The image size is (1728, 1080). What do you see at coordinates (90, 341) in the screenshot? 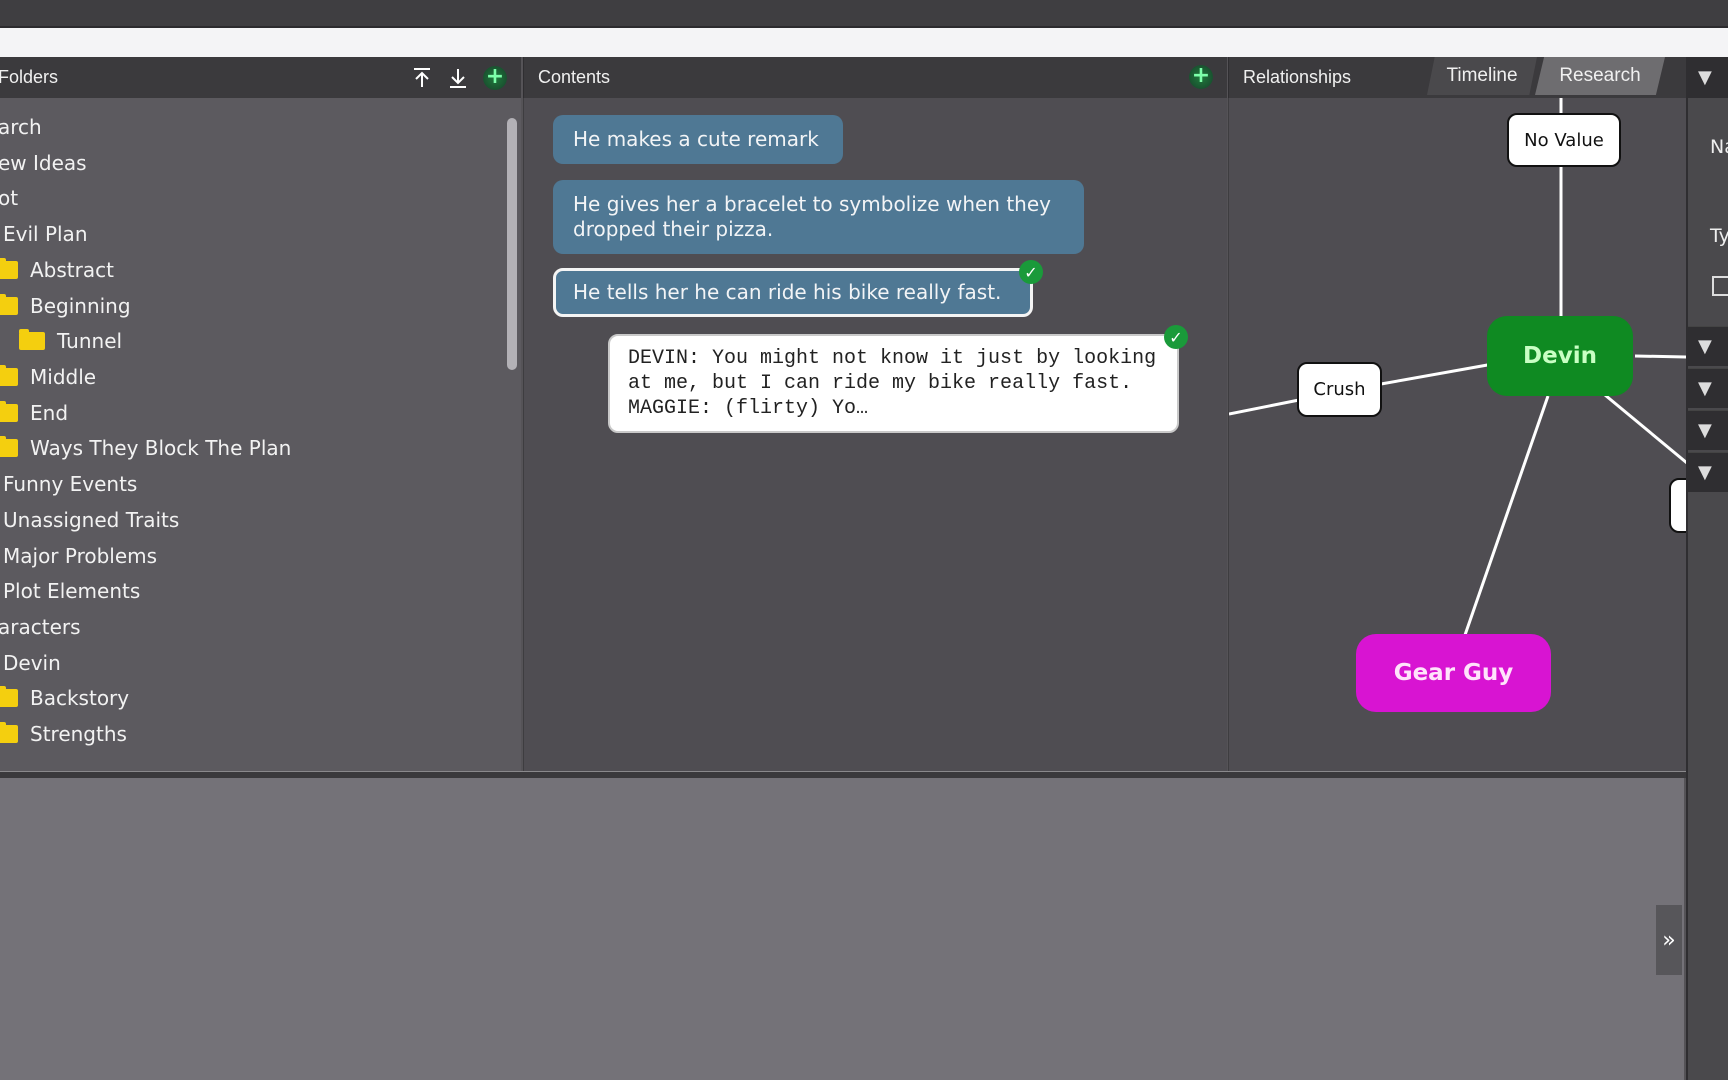
I see `tree-item-label: Tunnel` at bounding box center [90, 341].